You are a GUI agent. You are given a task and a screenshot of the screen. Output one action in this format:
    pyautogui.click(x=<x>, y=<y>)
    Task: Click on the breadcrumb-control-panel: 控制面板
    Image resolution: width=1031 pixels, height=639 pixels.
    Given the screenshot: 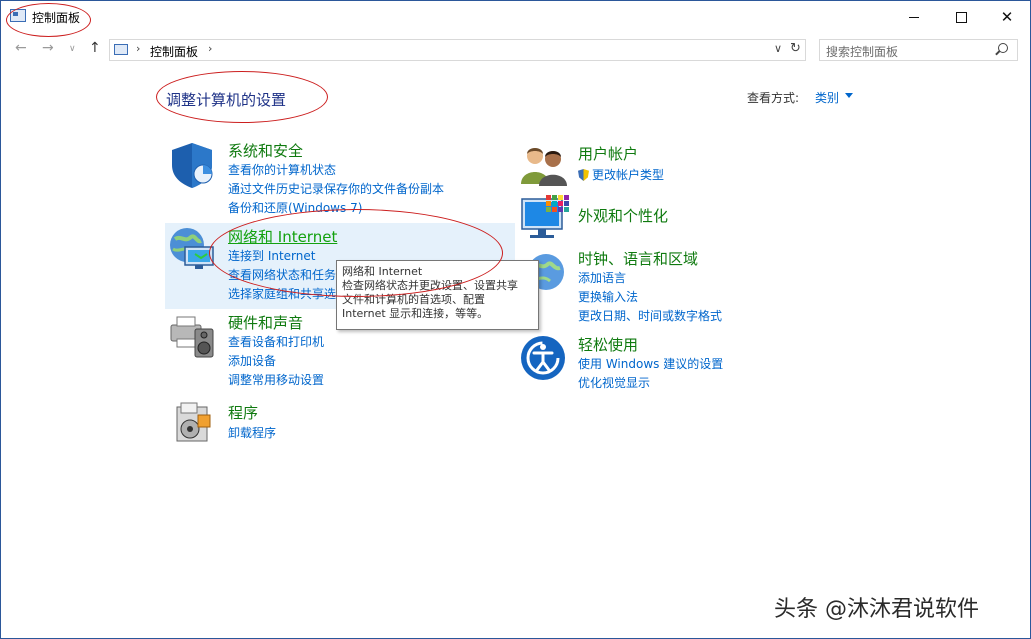 What is the action you would take?
    pyautogui.click(x=174, y=51)
    